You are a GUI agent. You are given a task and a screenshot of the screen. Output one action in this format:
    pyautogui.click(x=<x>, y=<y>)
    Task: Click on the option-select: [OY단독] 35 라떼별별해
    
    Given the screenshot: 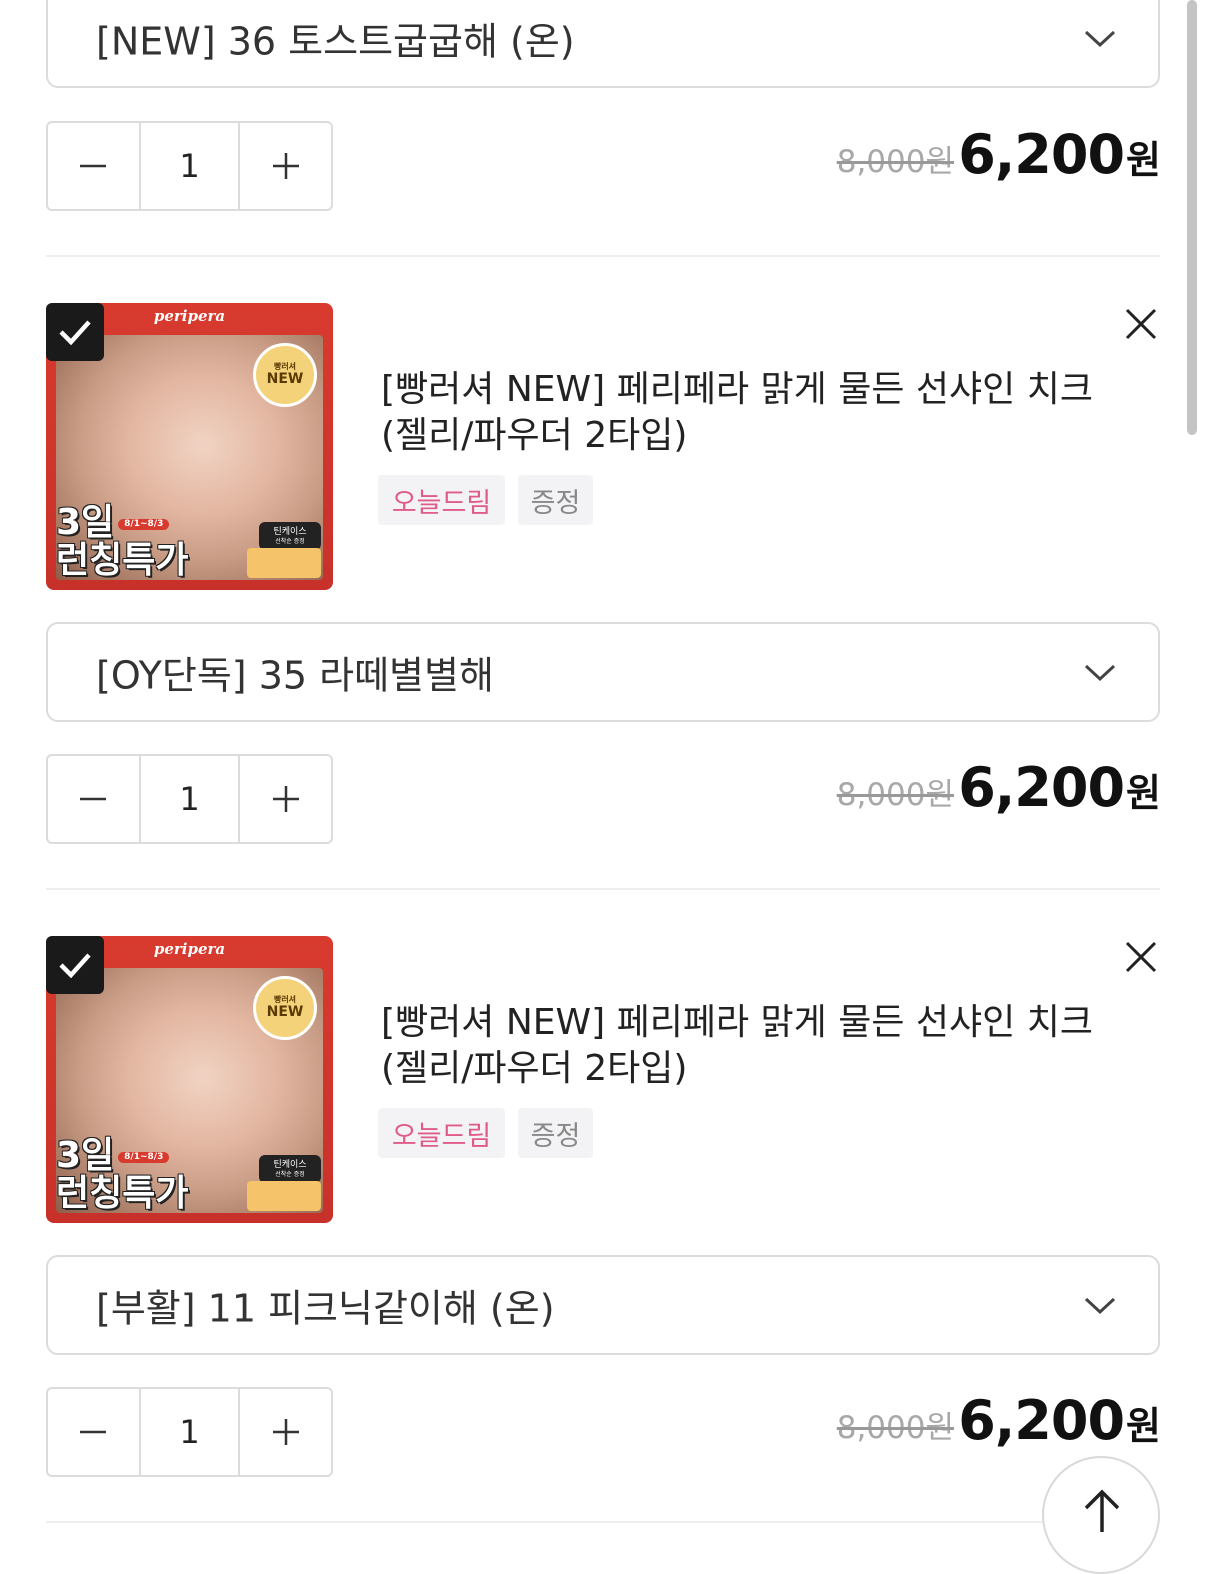 What is the action you would take?
    pyautogui.click(x=603, y=672)
    